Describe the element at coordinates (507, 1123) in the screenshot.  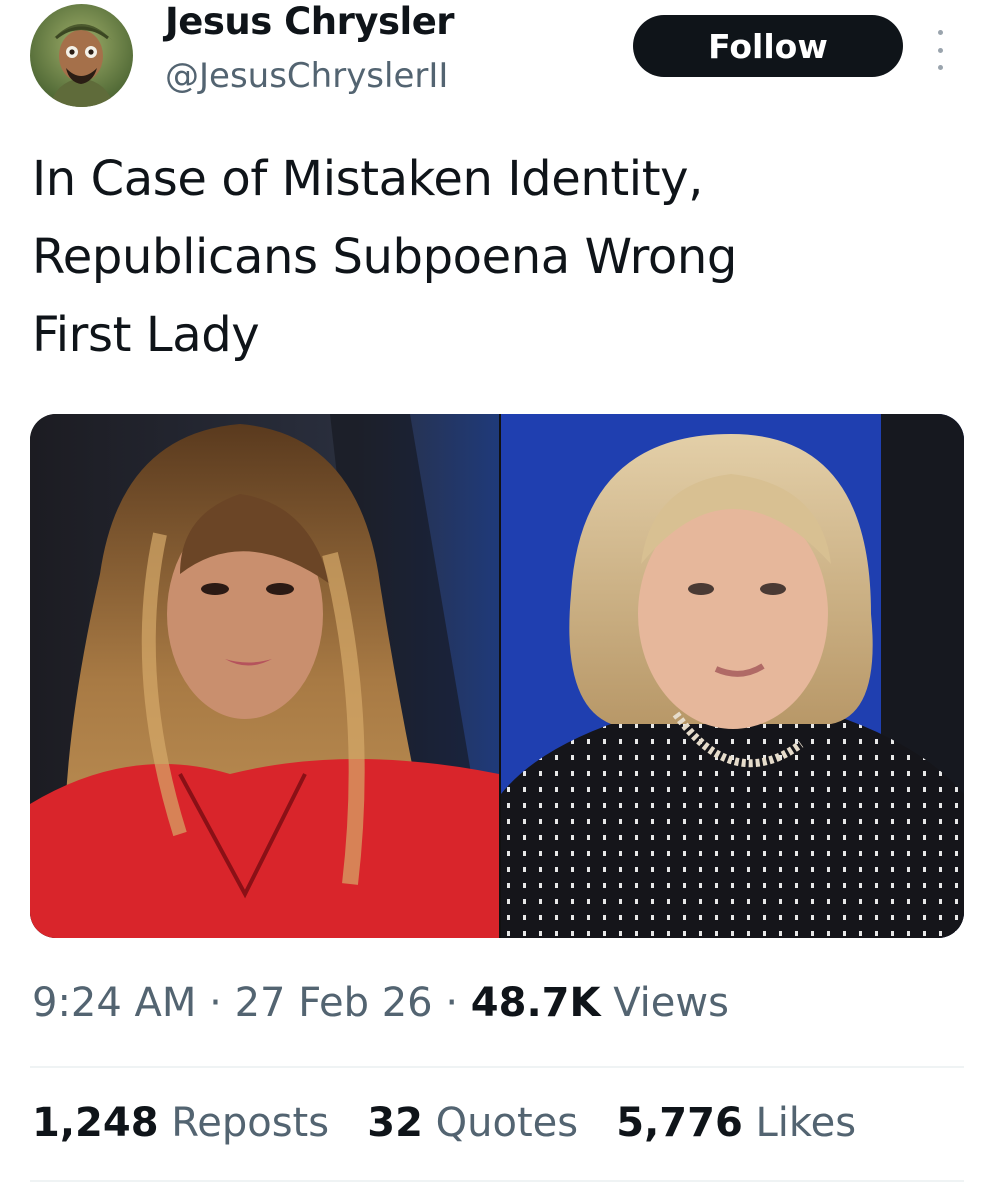
I see `quotes-label: Quotes` at that location.